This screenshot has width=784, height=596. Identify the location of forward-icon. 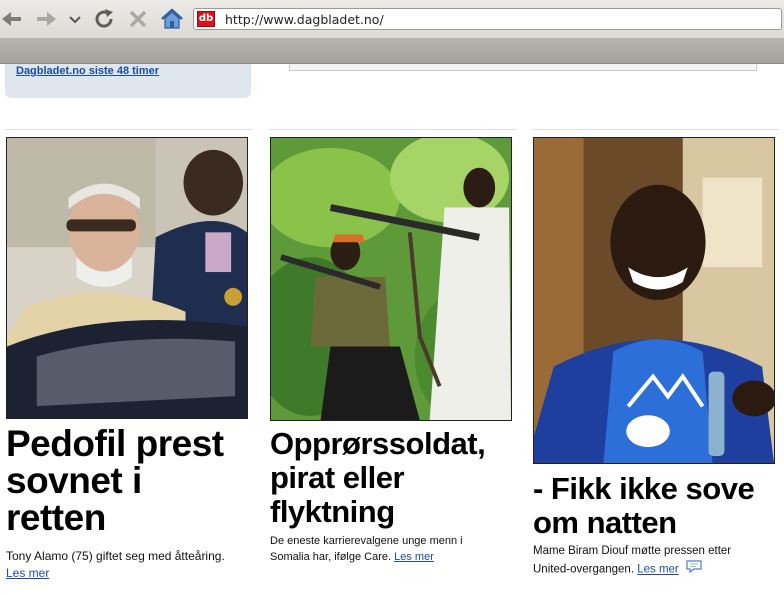
(45, 19).